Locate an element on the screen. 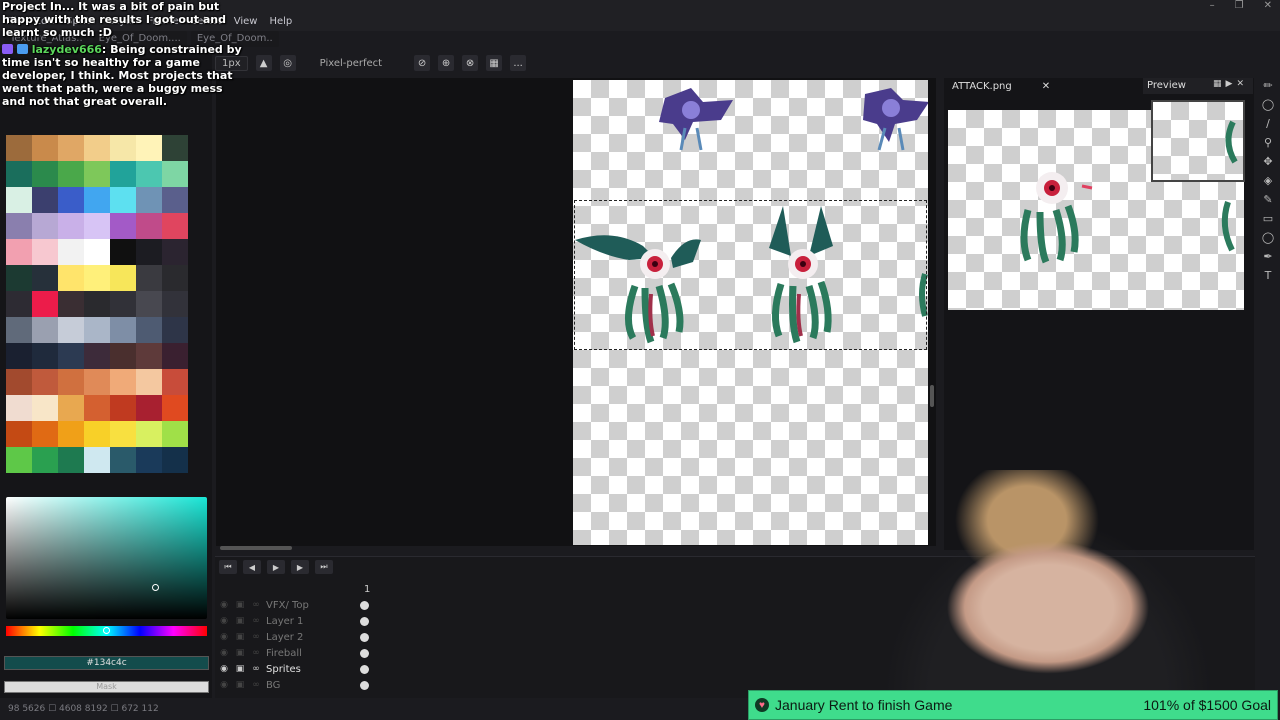 The width and height of the screenshot is (1280, 720). hex-color-field: #134c4c is located at coordinates (106, 663).